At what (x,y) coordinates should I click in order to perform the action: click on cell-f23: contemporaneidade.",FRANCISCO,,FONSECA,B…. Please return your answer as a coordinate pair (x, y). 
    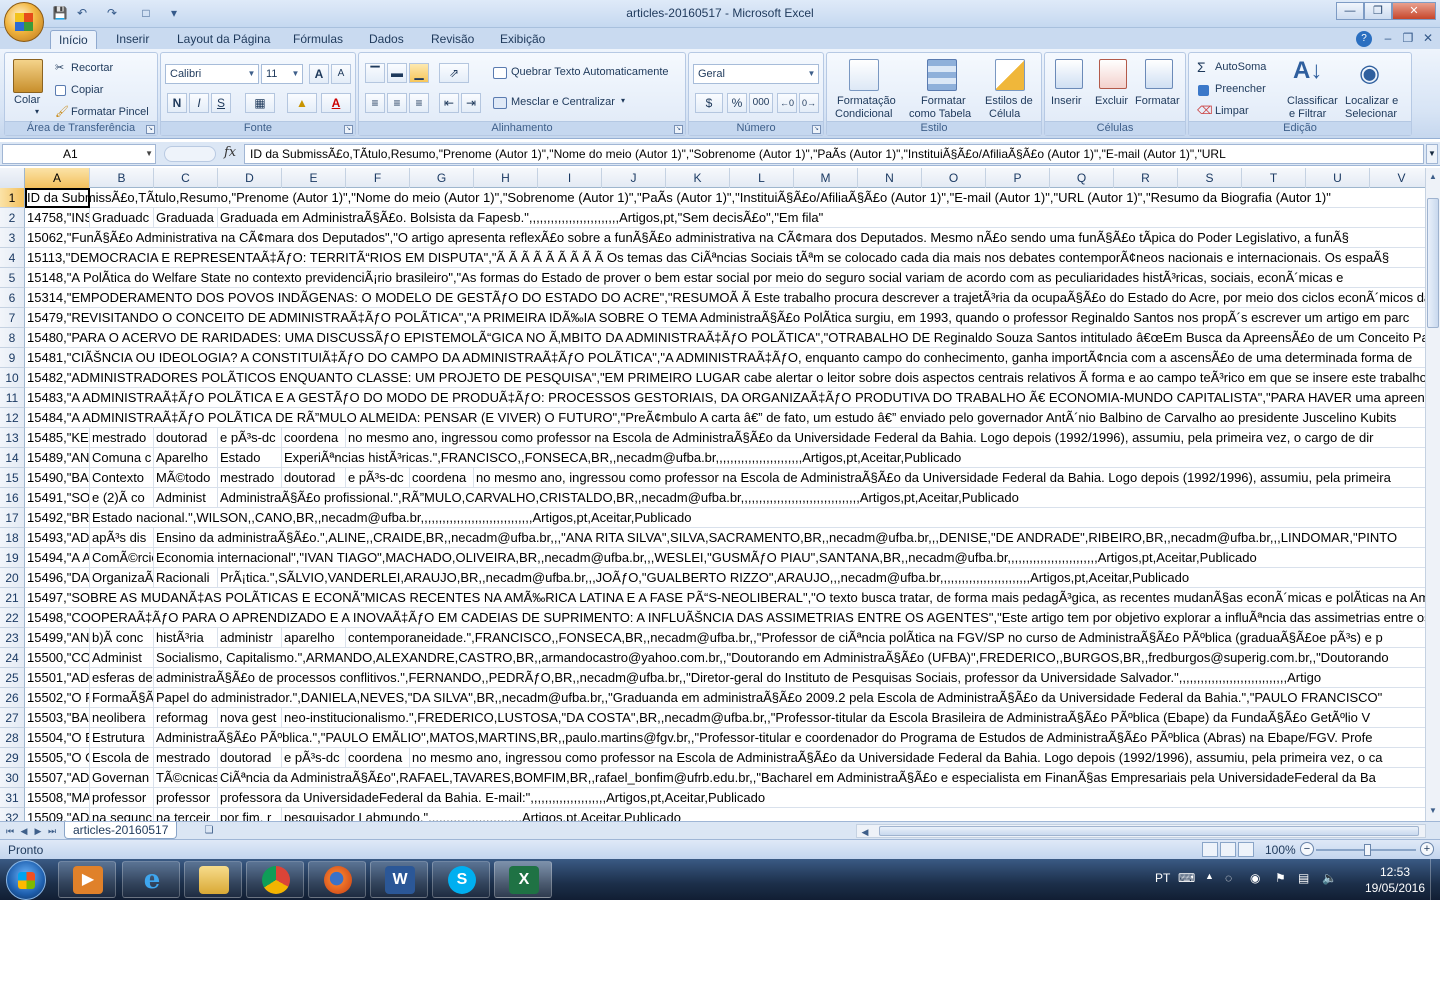
    Looking at the image, I should click on (864, 638).